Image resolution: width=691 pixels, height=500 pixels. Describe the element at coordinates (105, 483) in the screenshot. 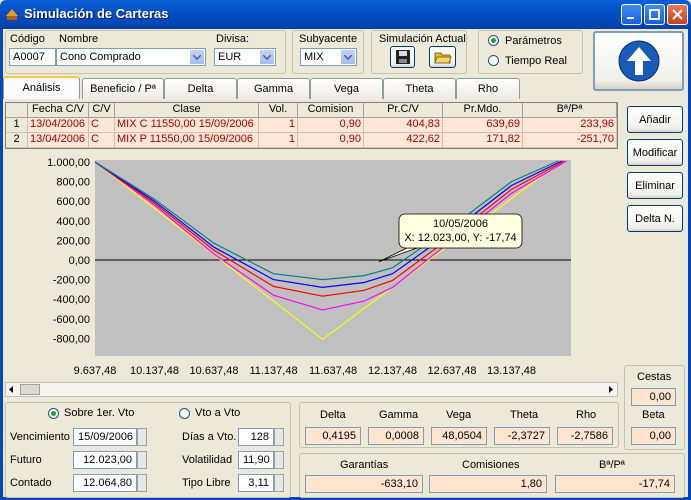

I see `contado-field: 12.064,80` at that location.